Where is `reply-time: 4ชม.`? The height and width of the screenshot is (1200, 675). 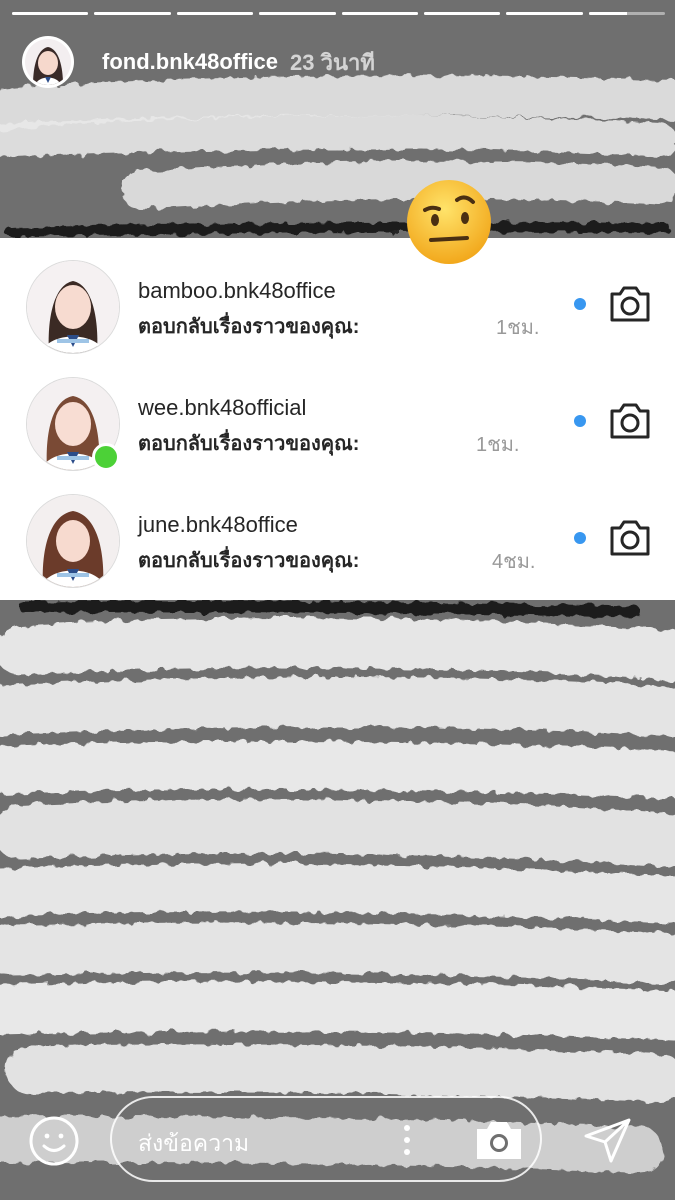
reply-time: 4ชม. is located at coordinates (514, 562).